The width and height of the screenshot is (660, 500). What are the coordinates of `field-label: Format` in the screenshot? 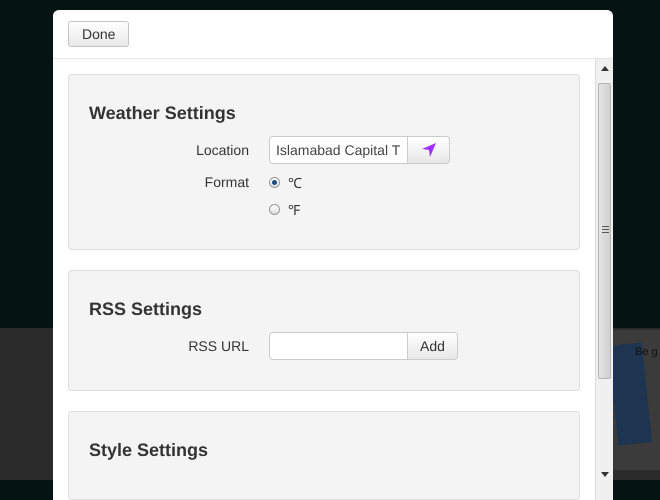 It's located at (226, 181).